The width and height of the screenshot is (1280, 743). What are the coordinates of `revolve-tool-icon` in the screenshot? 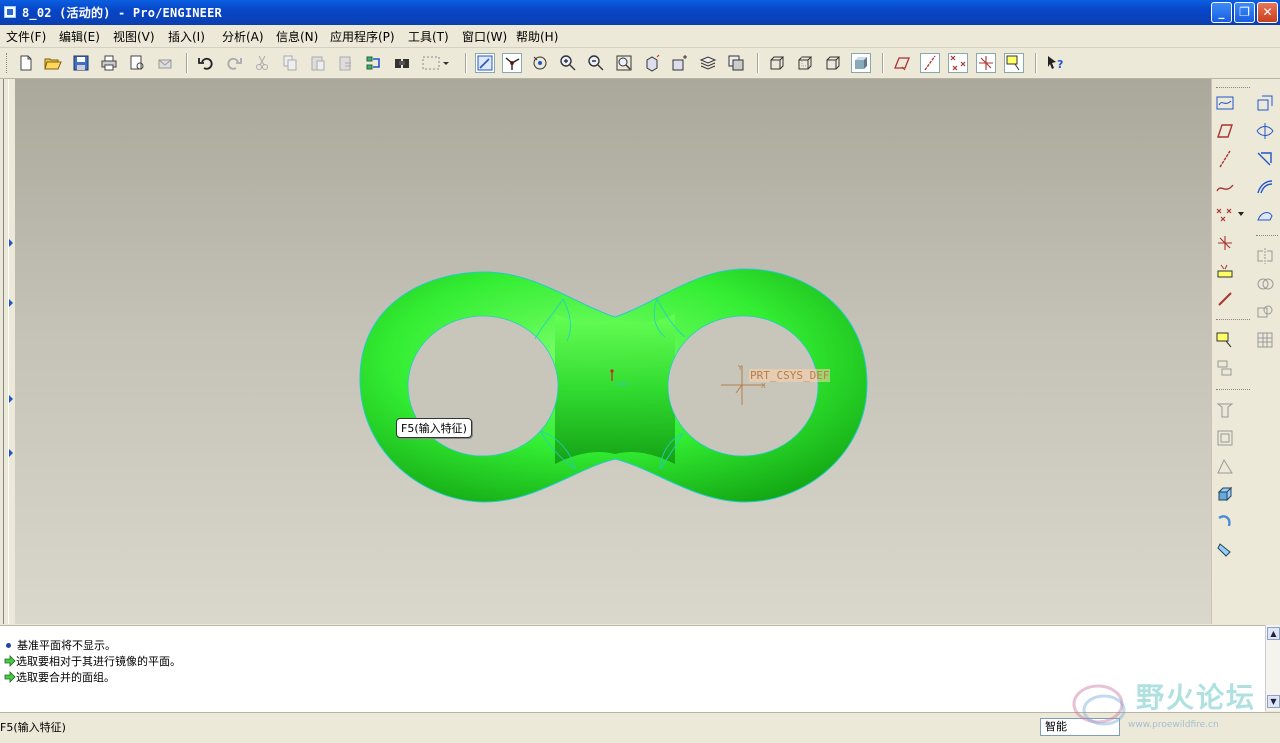 It's located at (1225, 522).